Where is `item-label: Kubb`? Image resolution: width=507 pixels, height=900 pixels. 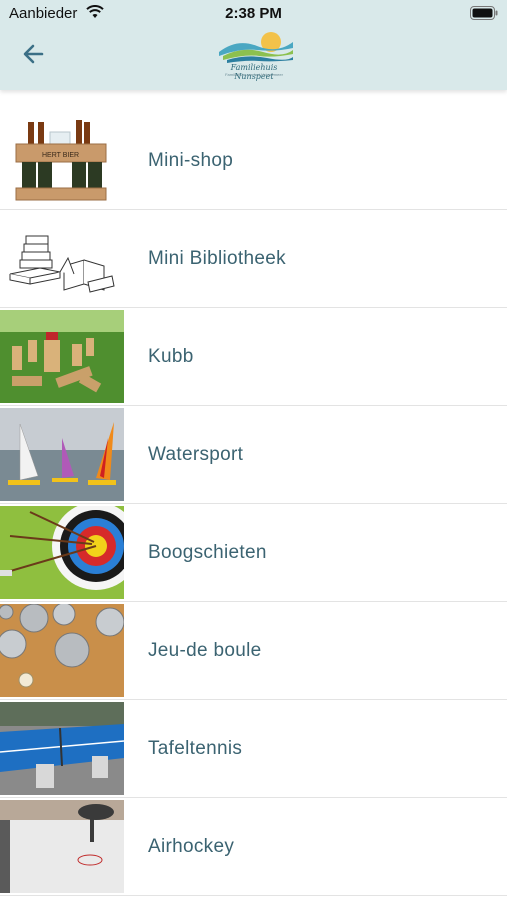 item-label: Kubb is located at coordinates (171, 356).